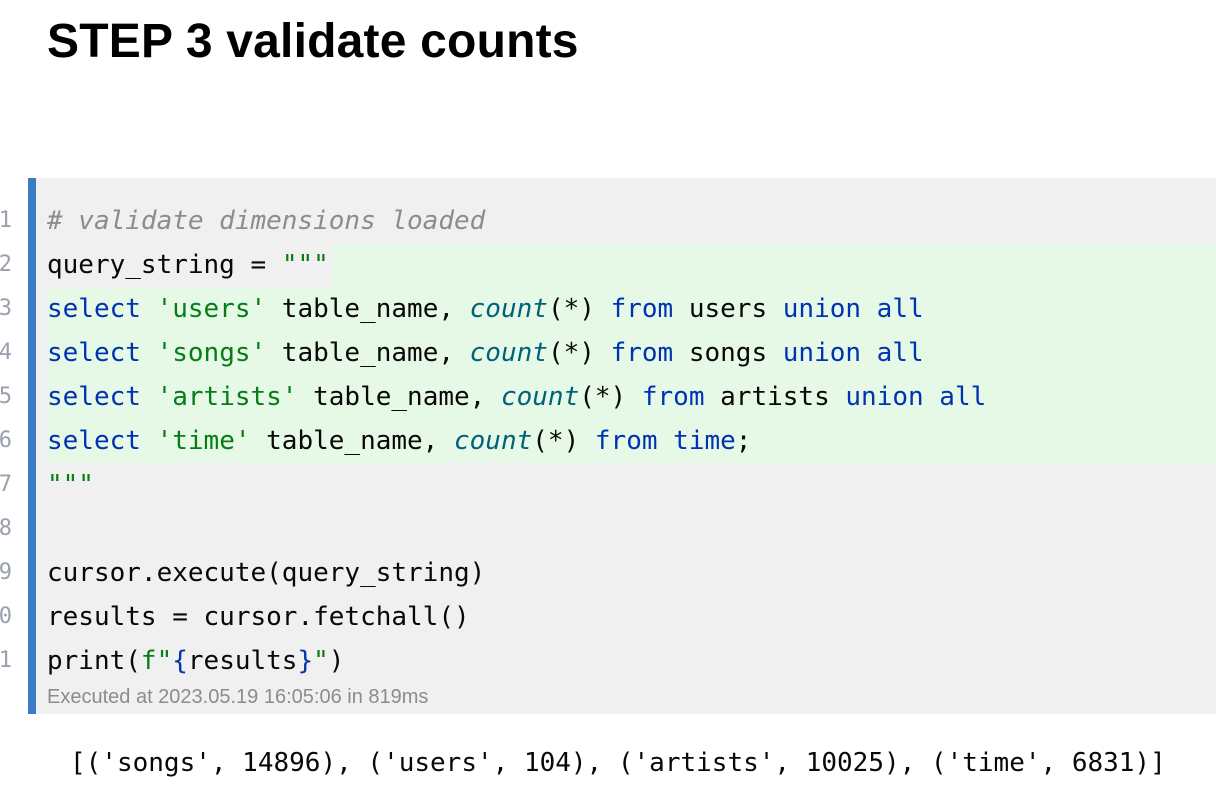  Describe the element at coordinates (516, 221) in the screenshot. I see `code-line: # validate dimensions loaded` at that location.